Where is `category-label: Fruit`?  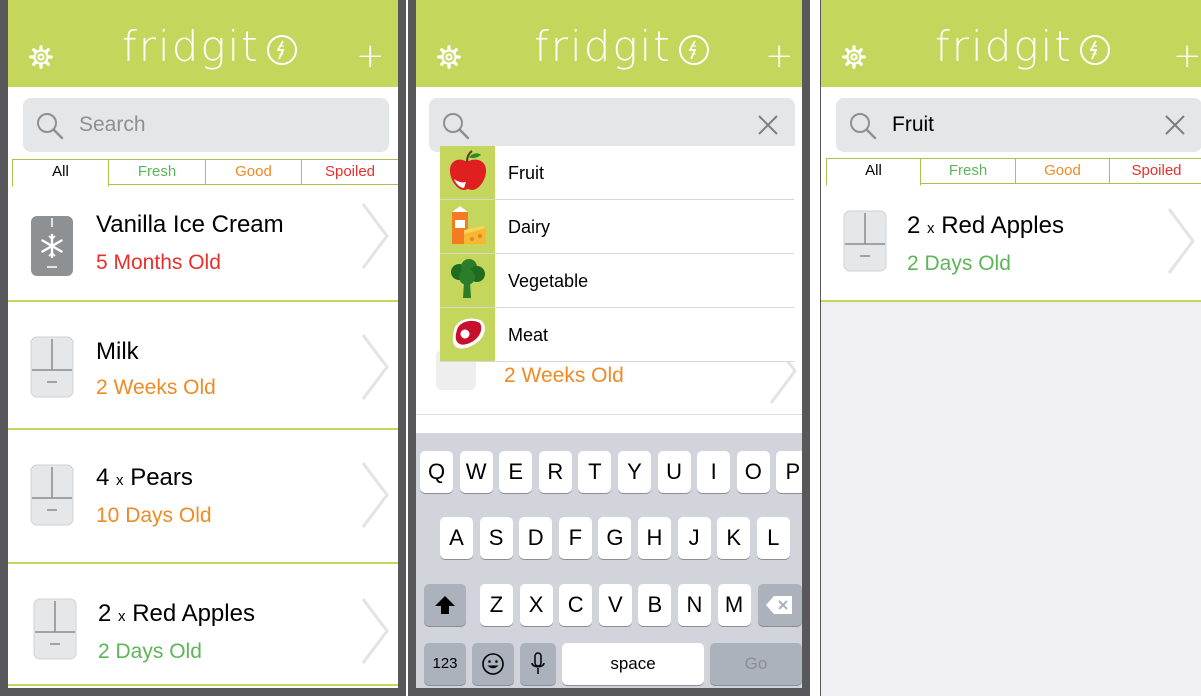
category-label: Fruit is located at coordinates (526, 173).